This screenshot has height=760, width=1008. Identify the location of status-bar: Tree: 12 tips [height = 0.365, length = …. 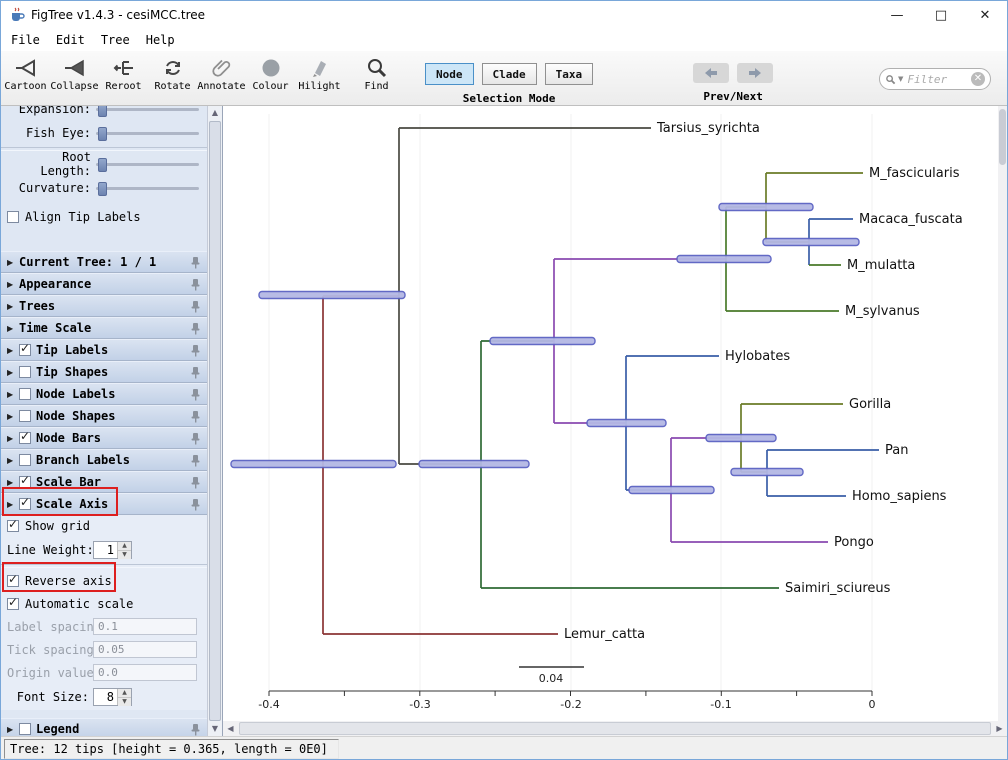
(504, 747).